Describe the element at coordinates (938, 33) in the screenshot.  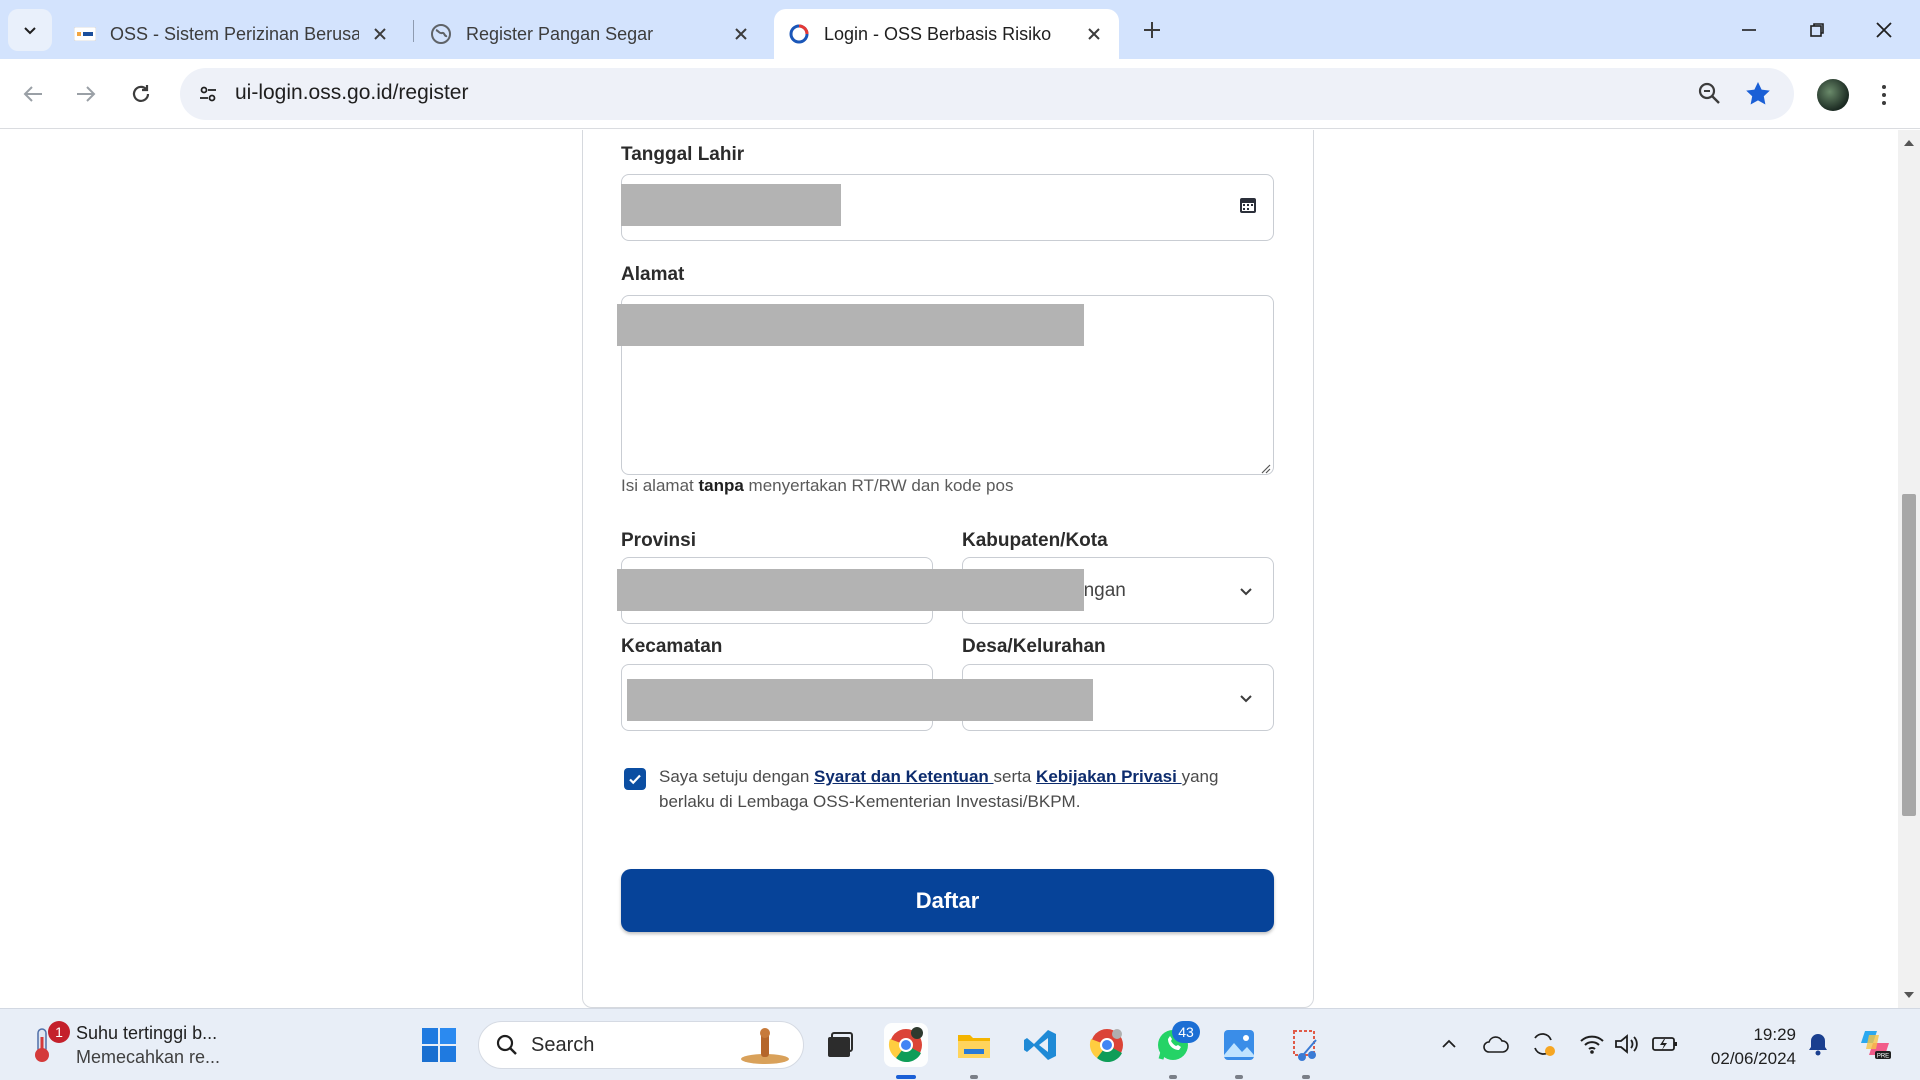
I see `tab-title: Login - OSS Berbasis Risiko` at that location.